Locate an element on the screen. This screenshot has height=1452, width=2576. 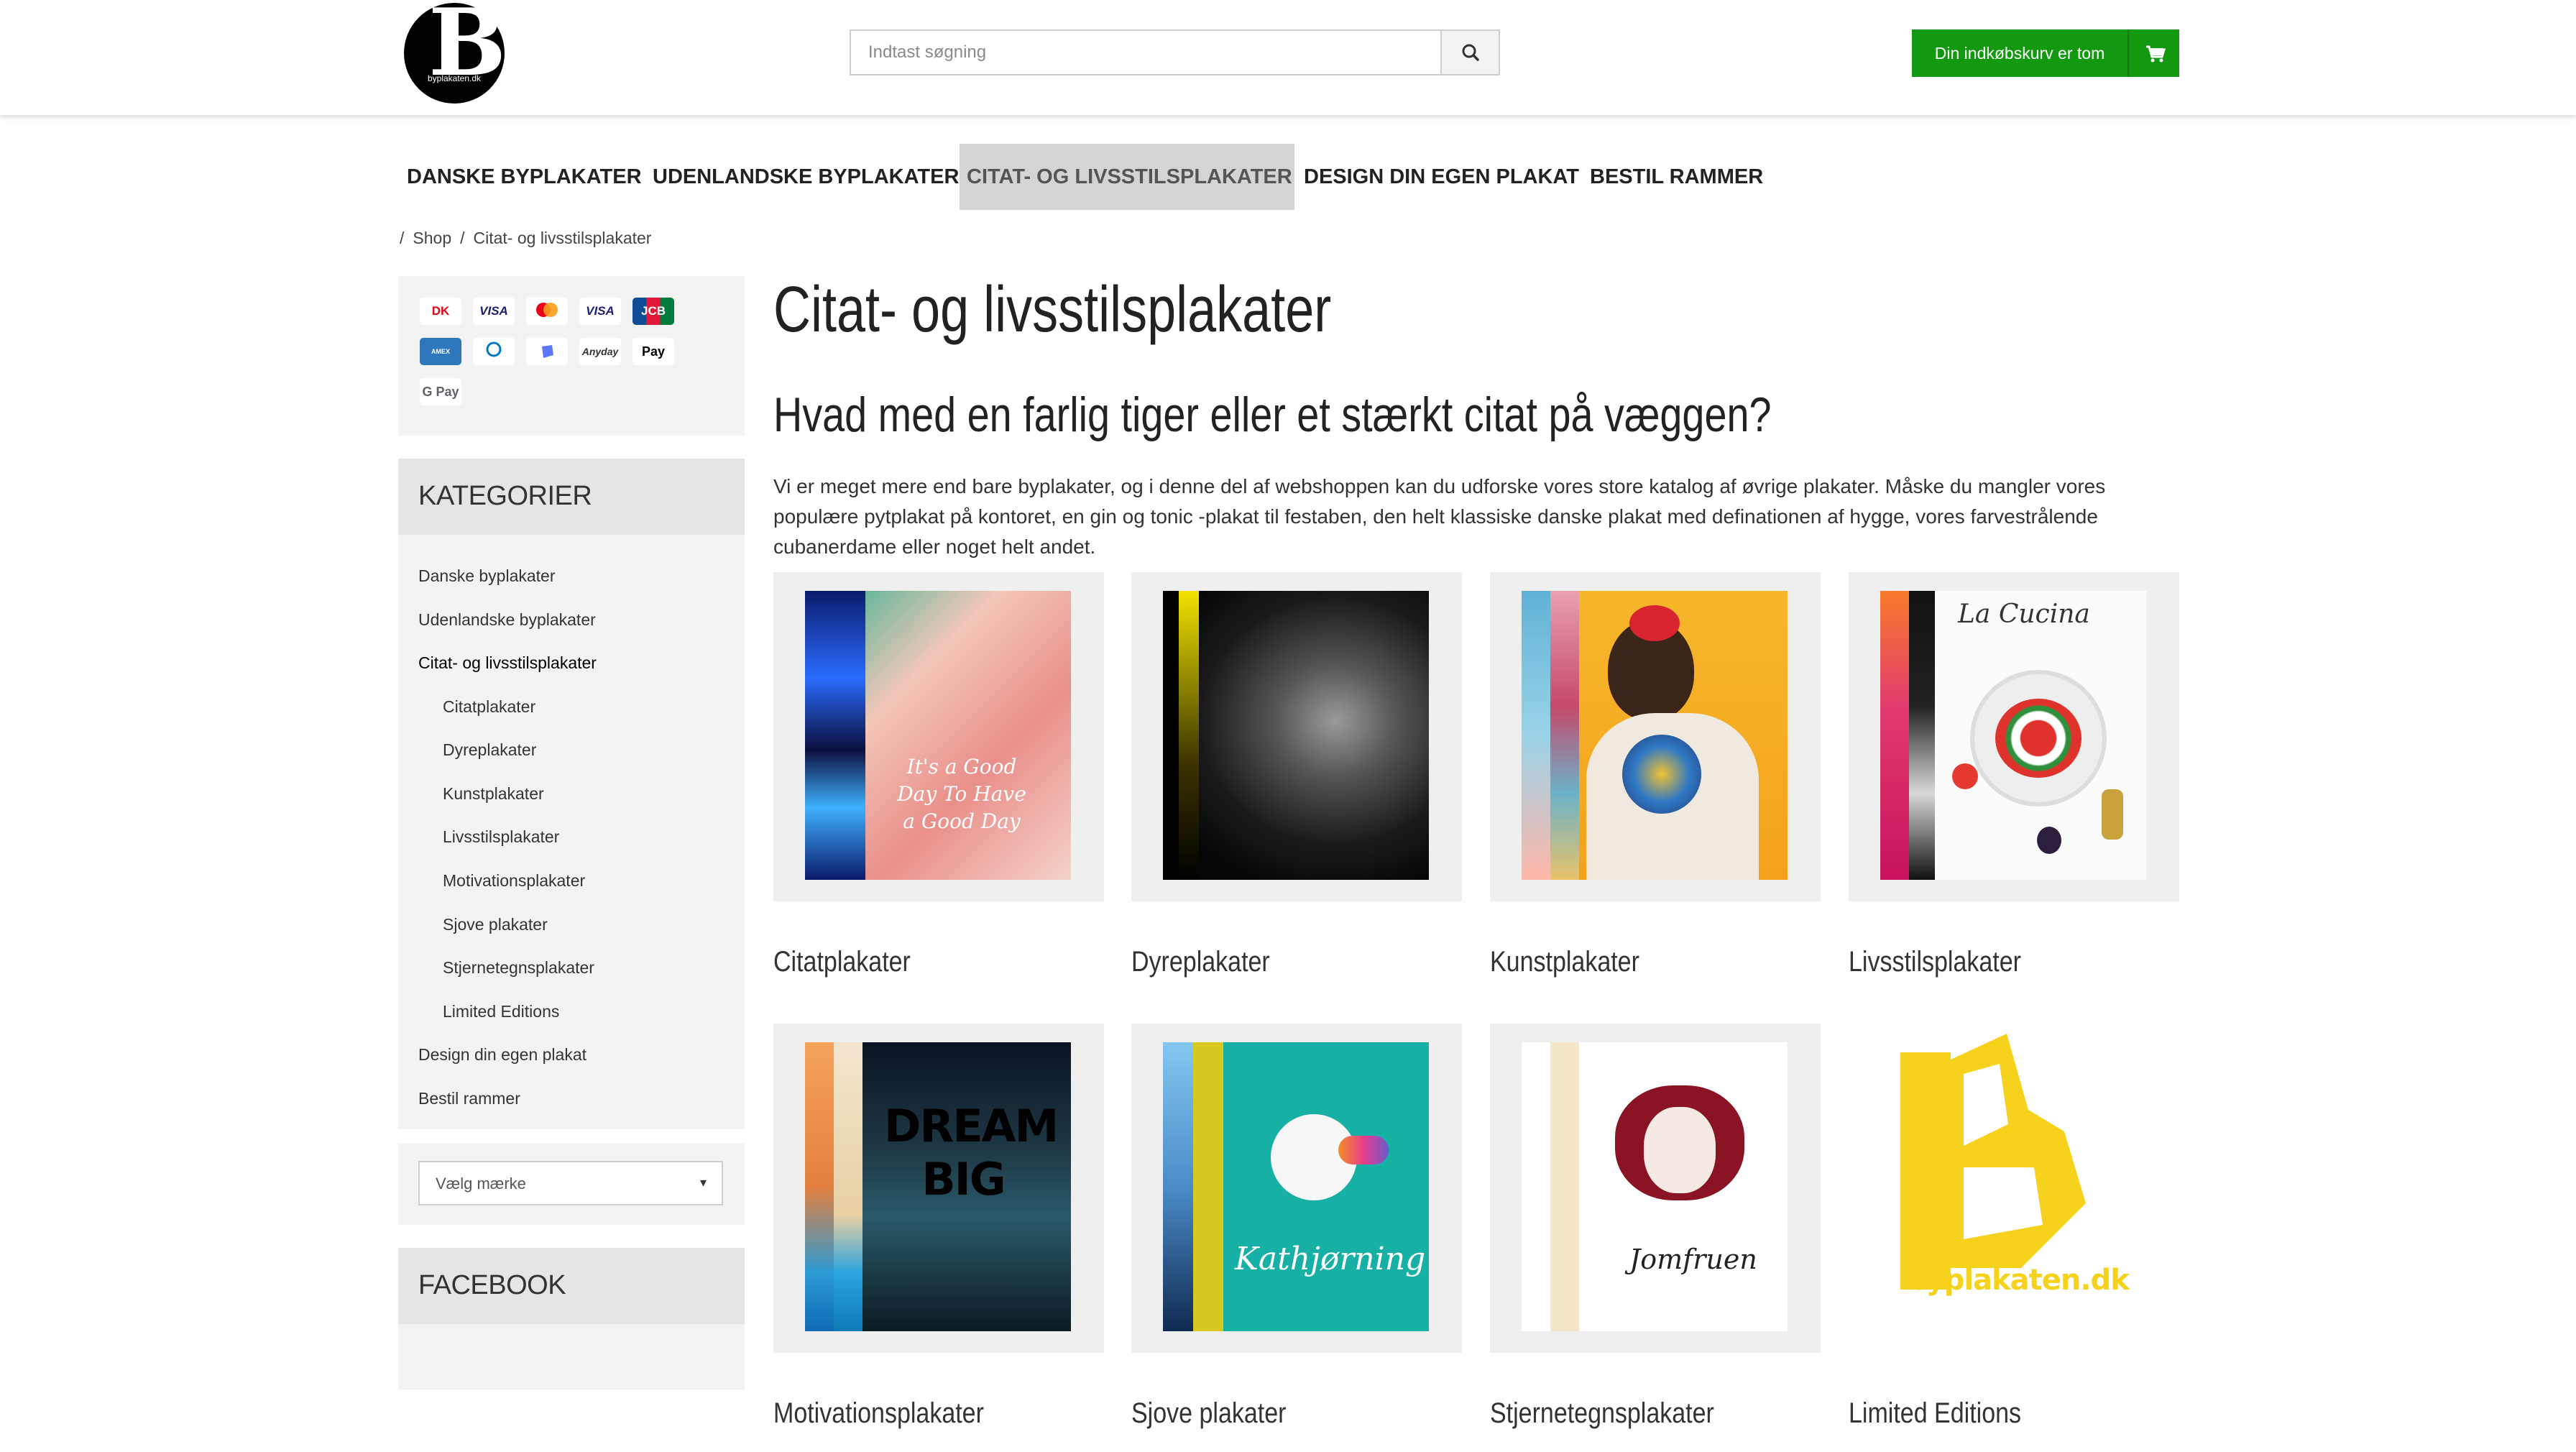
mobilepay-icon is located at coordinates (547, 351).